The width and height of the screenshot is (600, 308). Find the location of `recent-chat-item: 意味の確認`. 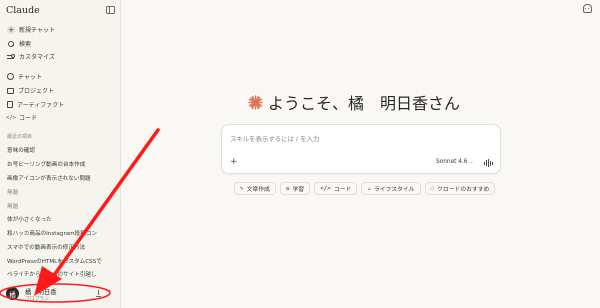

recent-chat-item: 意味の確認 is located at coordinates (61, 150).